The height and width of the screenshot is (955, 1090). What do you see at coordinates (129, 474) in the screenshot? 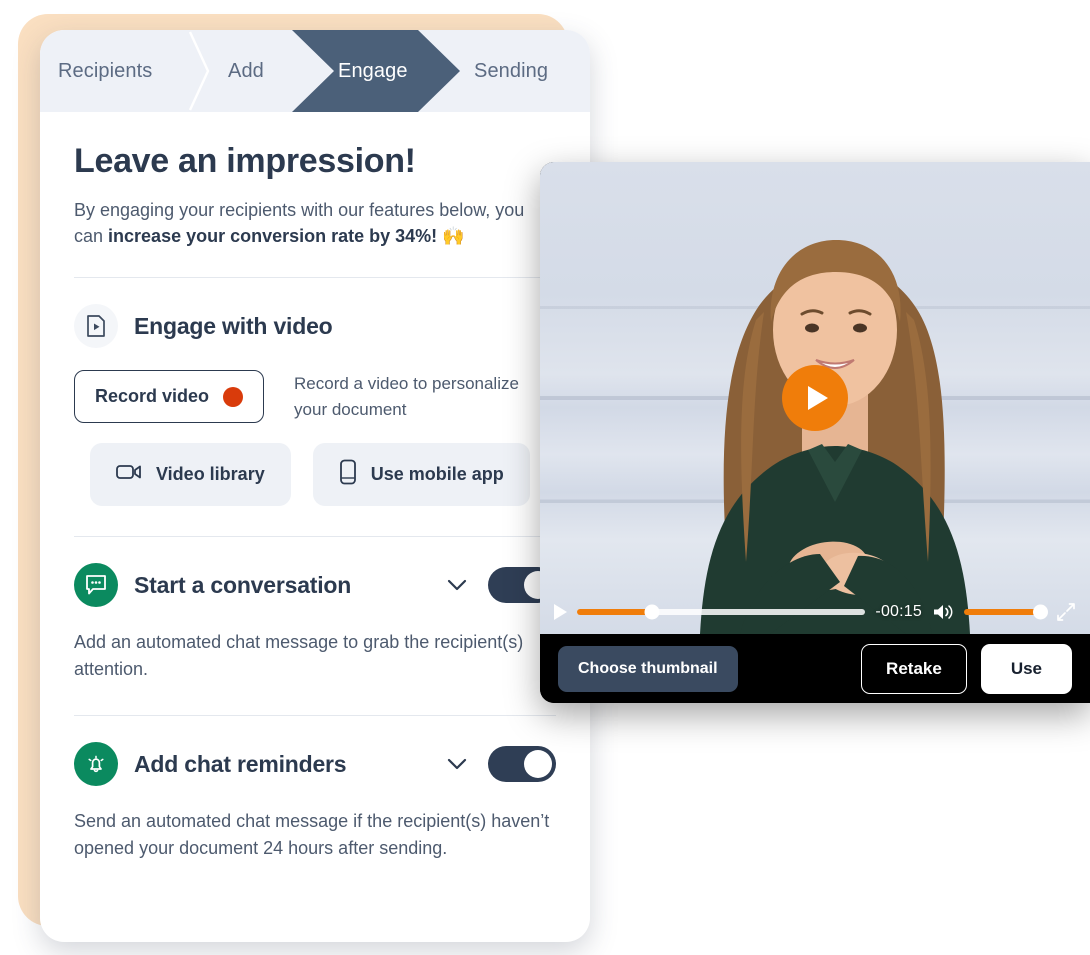
I see `video-camera-icon` at bounding box center [129, 474].